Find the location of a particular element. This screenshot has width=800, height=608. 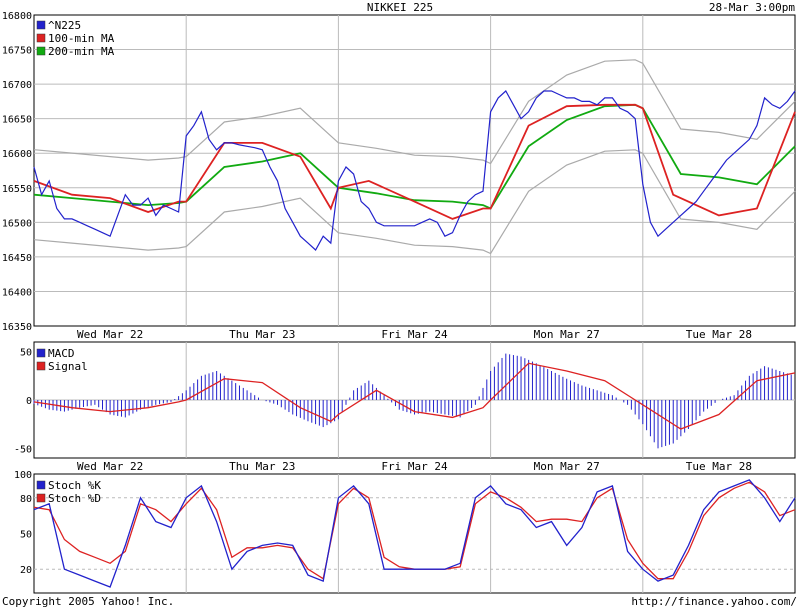

macd-tick-label: 0 is located at coordinates (29, 401).